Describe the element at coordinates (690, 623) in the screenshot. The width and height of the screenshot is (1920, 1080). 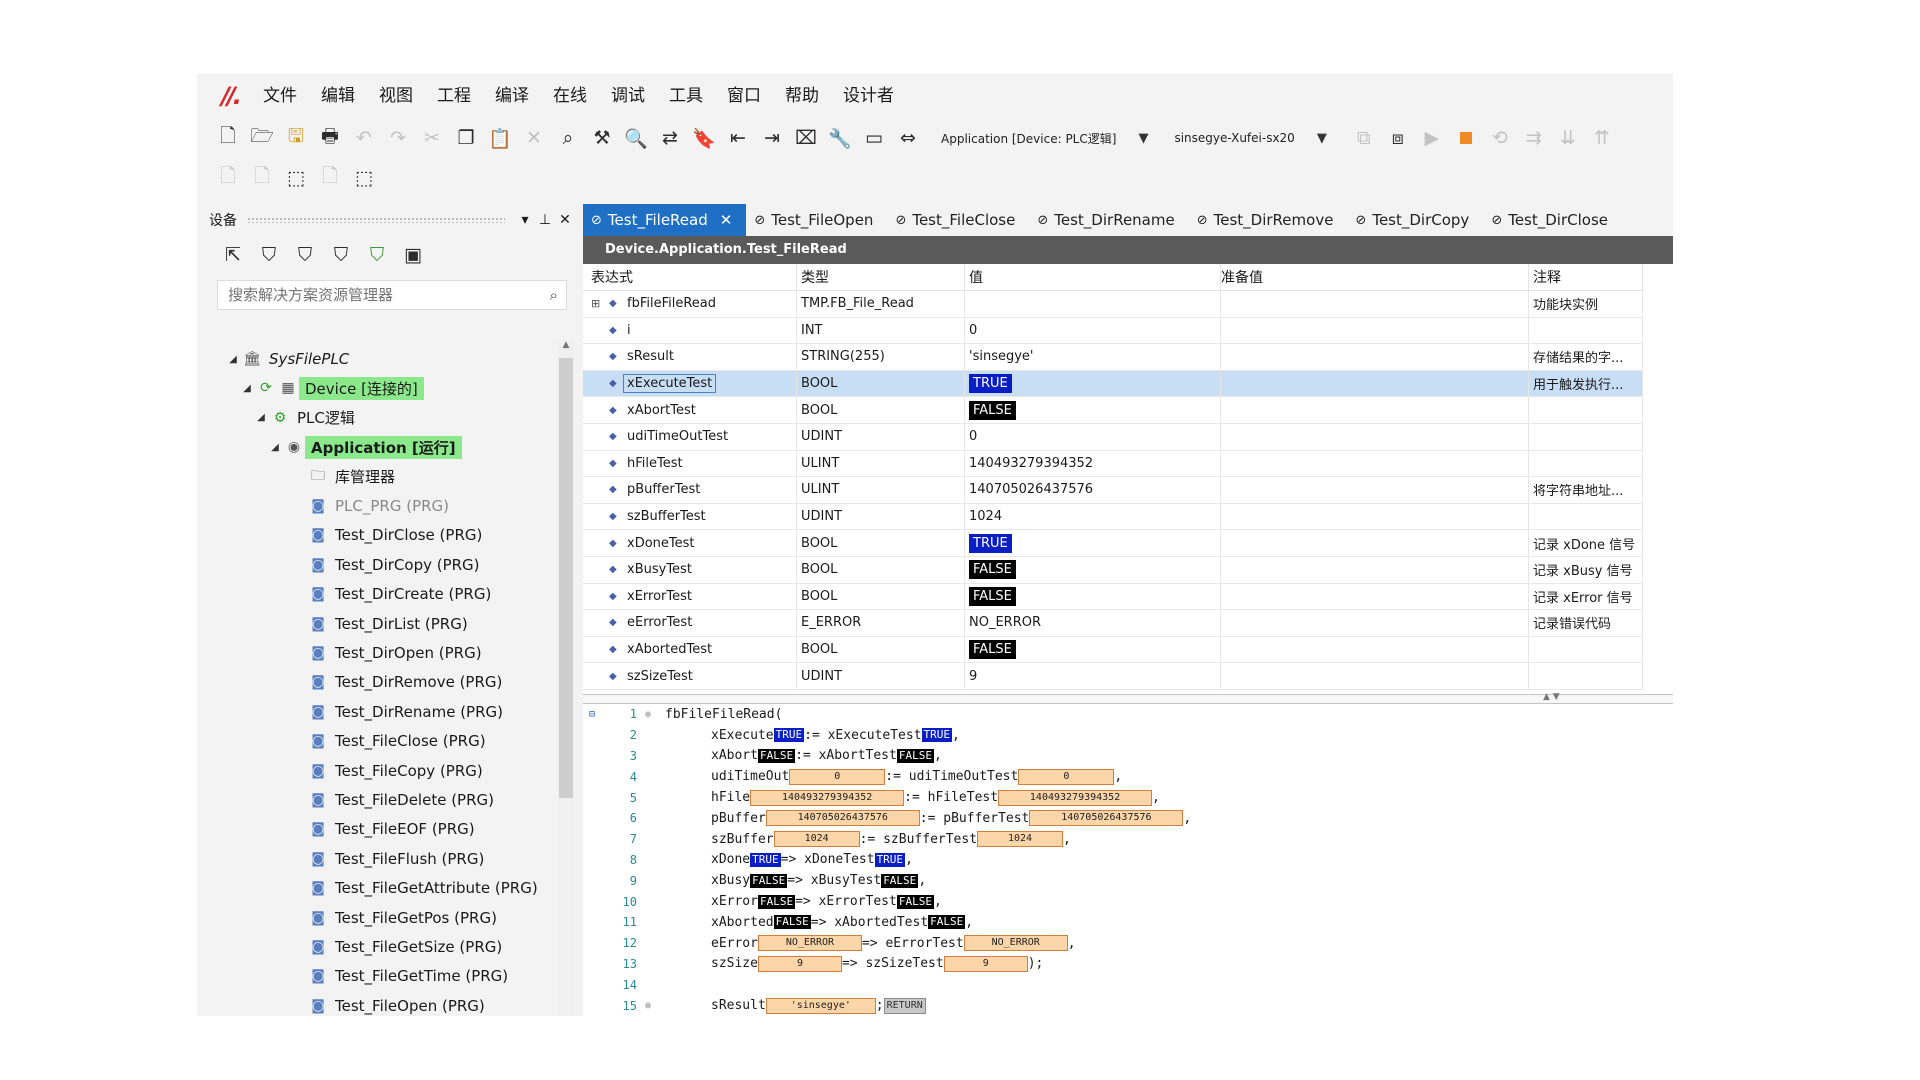
I see `expression-cell: ◆ eErrorTest` at that location.